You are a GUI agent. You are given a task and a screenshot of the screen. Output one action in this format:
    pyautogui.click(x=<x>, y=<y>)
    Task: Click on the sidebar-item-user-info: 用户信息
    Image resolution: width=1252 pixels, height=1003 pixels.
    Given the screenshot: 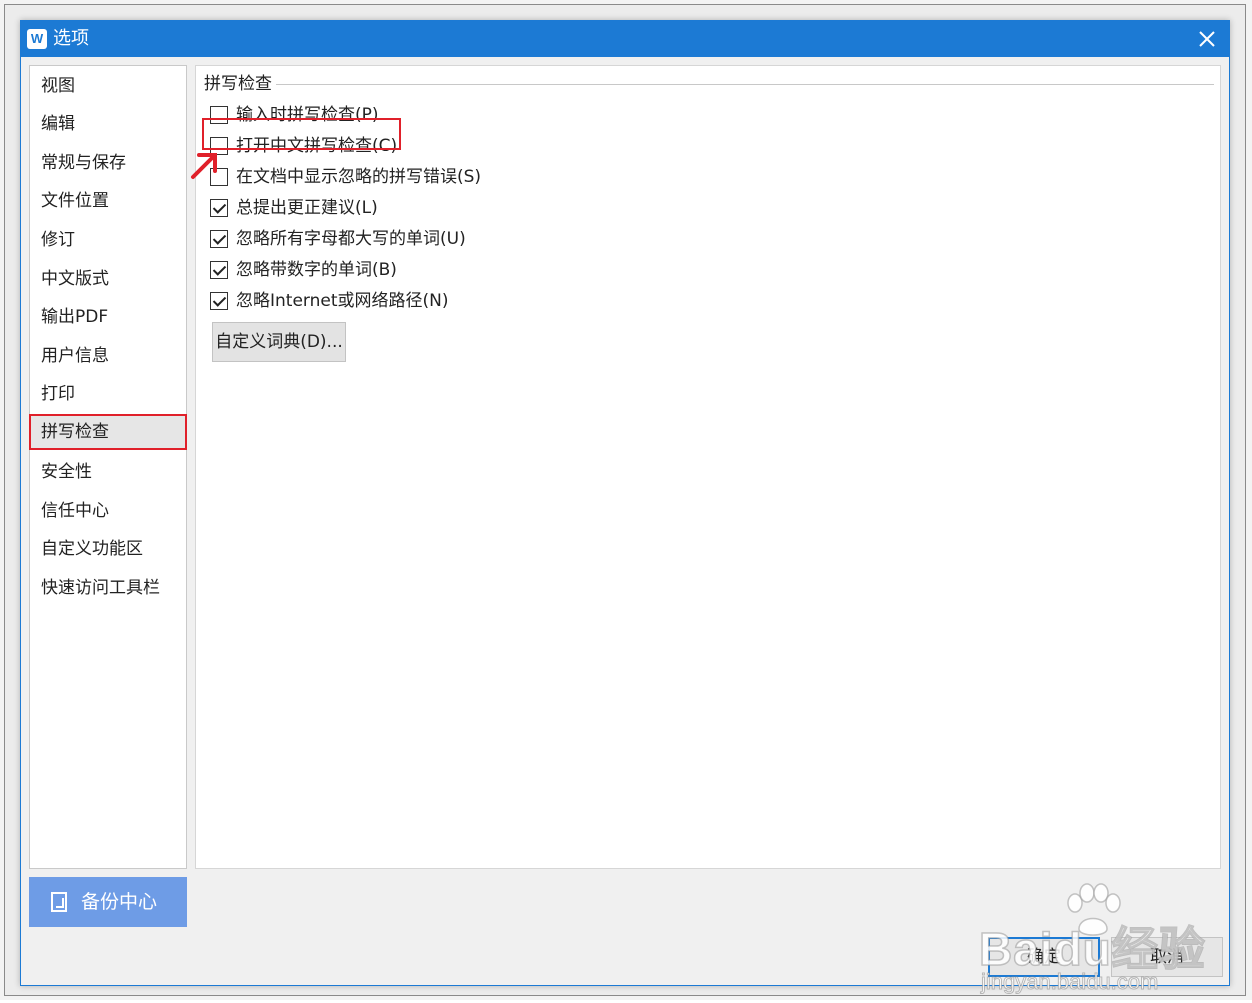 What is the action you would take?
    pyautogui.click(x=108, y=356)
    